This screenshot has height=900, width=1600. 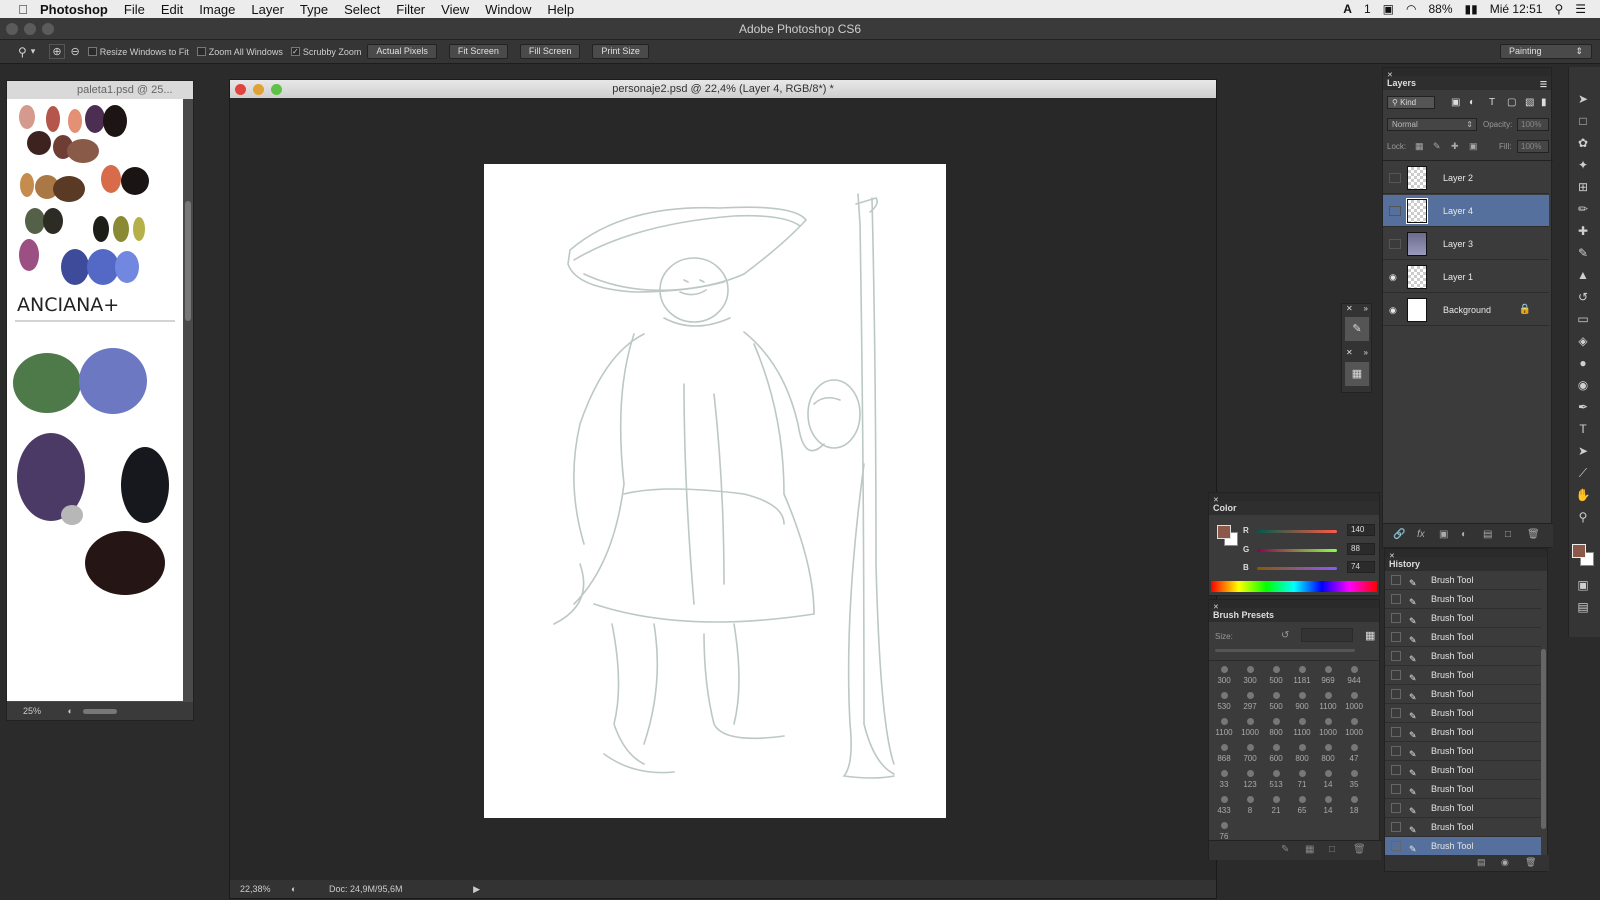 What do you see at coordinates (1583, 143) in the screenshot?
I see `lasso-tool-icon: ✿` at bounding box center [1583, 143].